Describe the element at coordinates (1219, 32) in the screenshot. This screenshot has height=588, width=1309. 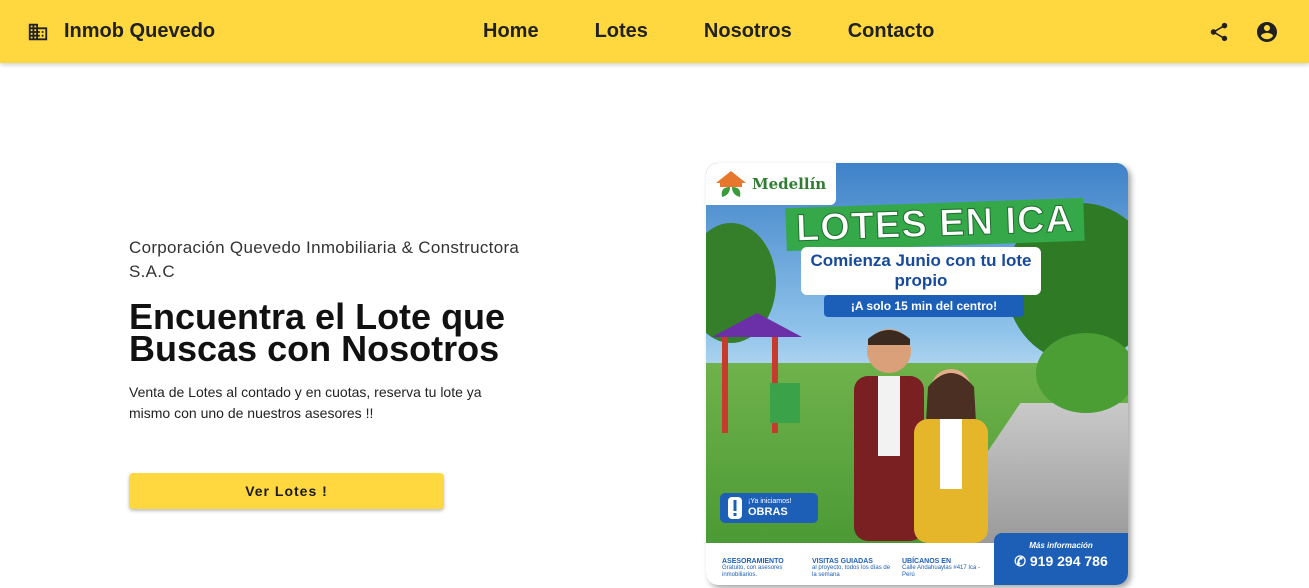
I see `share-icon` at that location.